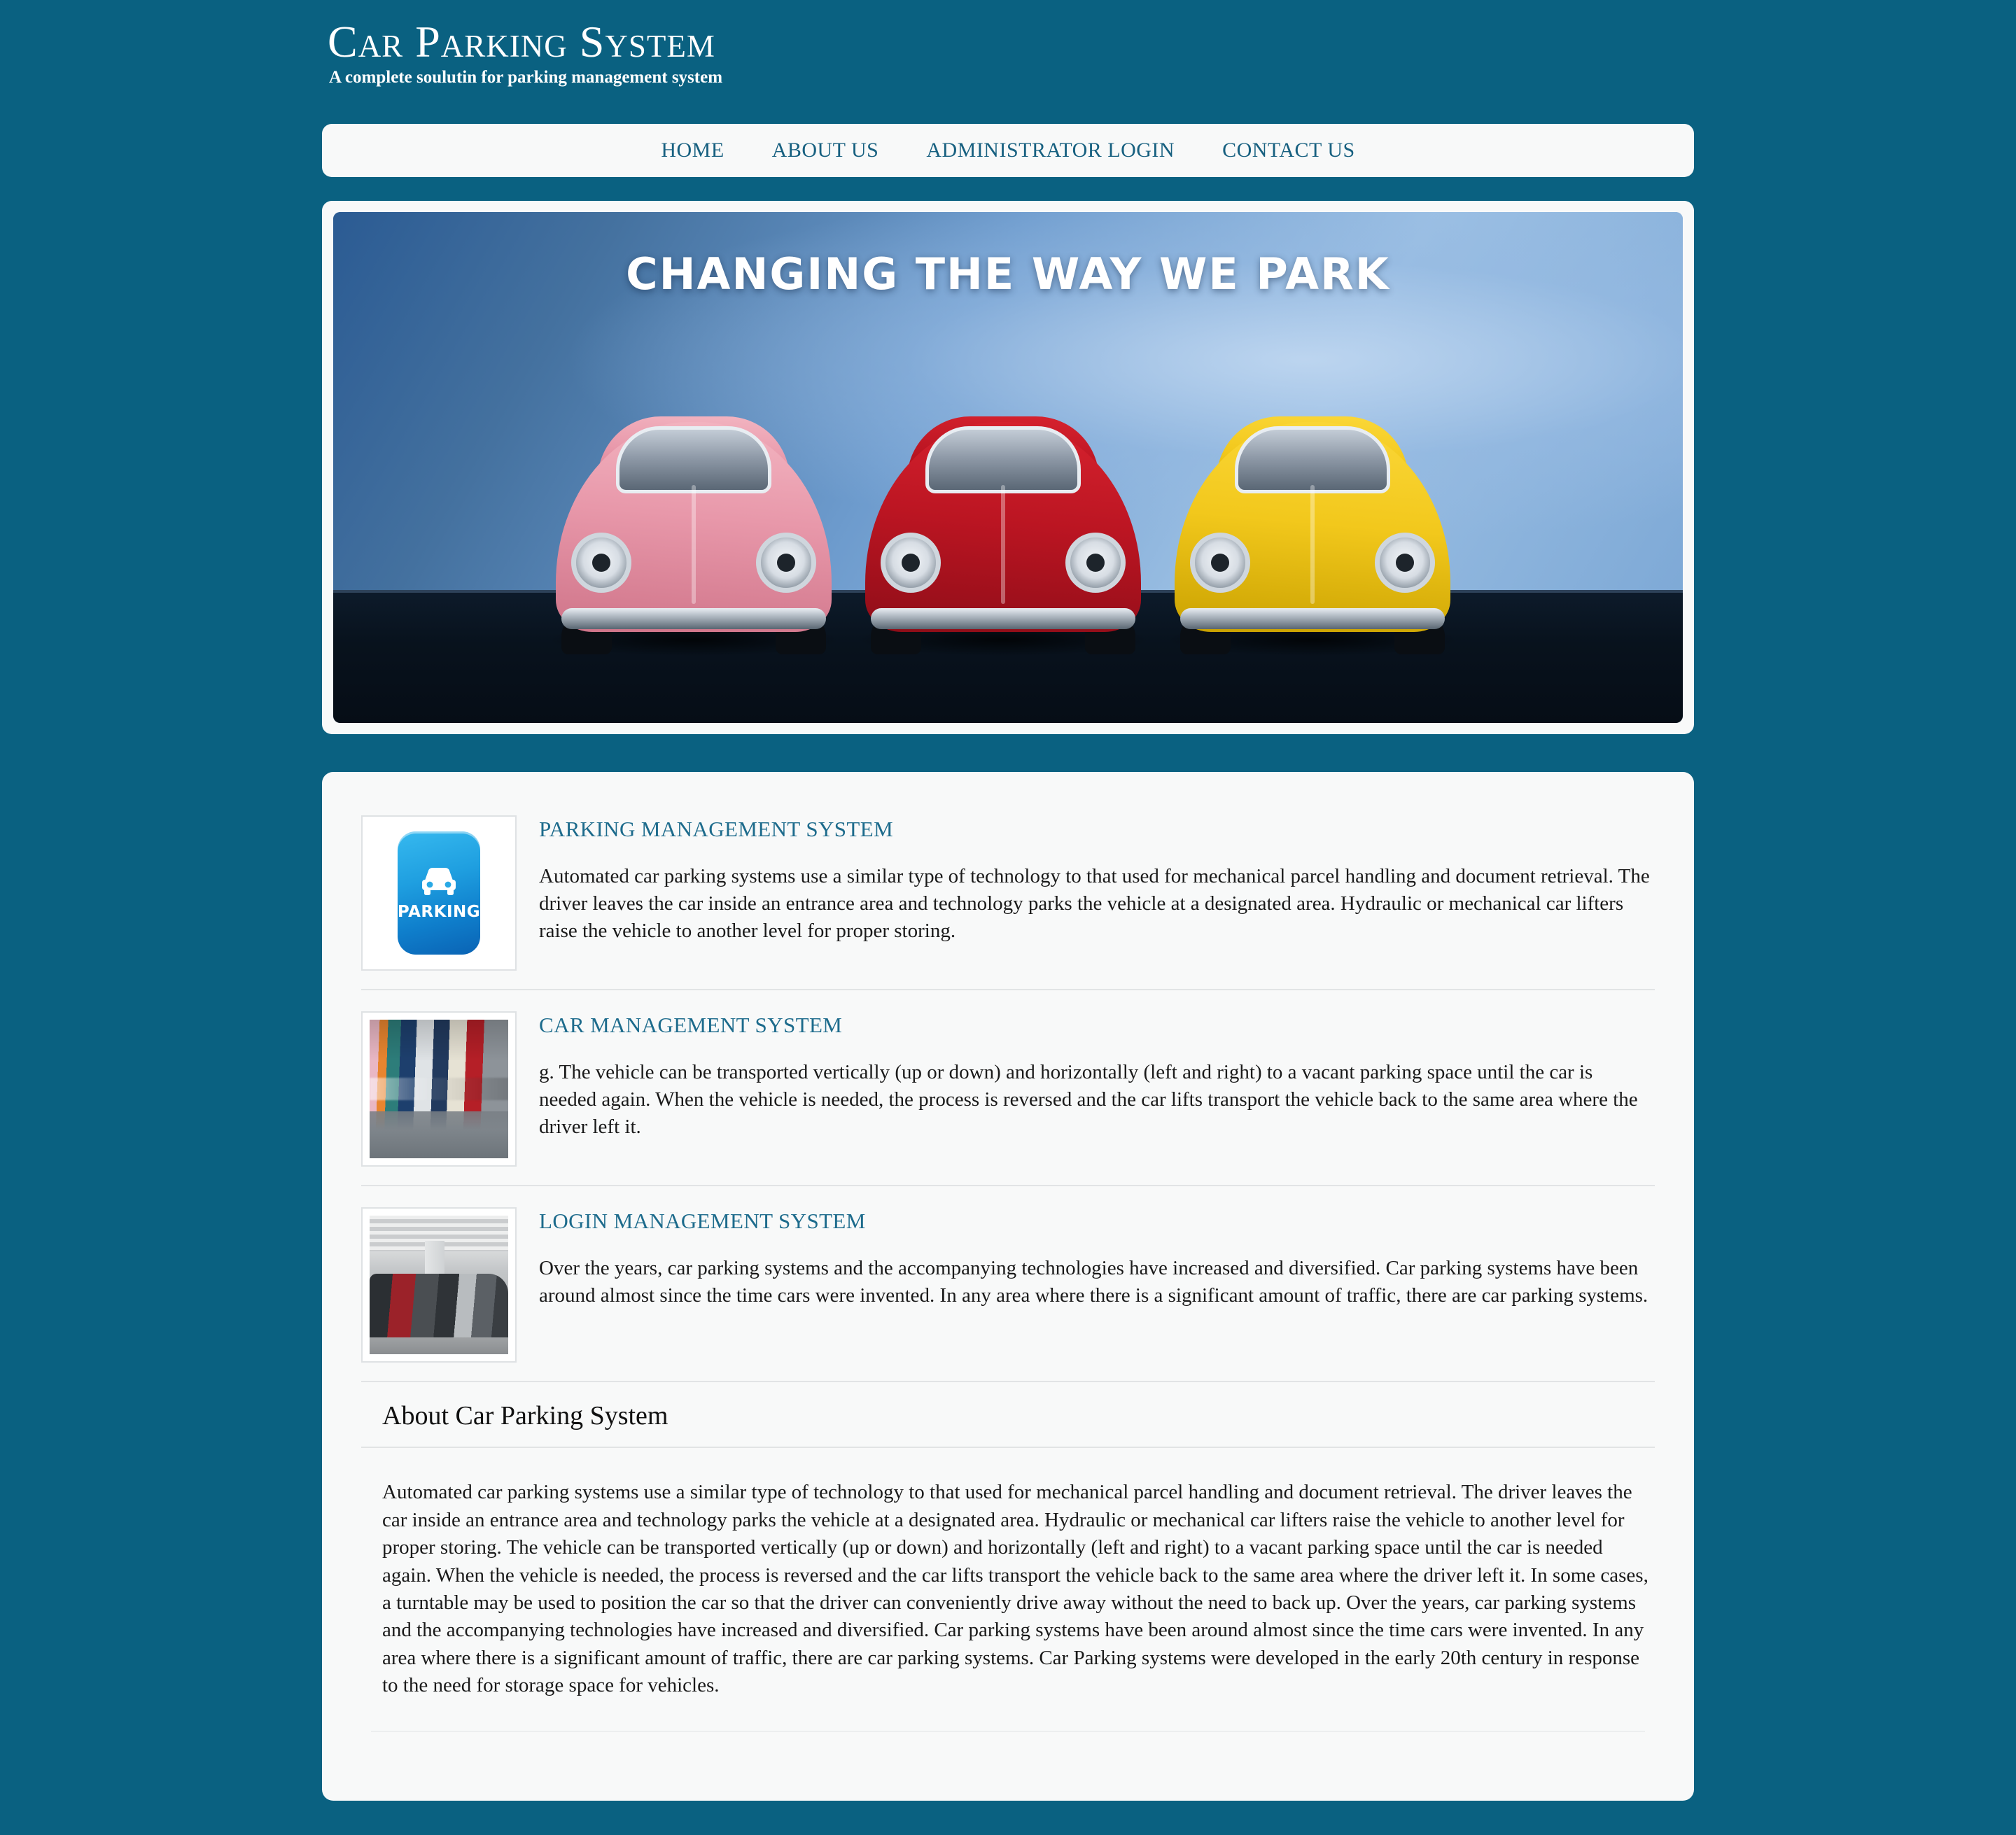 The image size is (2016, 1835). Describe the element at coordinates (1008, 1448) in the screenshot. I see `about-divider` at that location.